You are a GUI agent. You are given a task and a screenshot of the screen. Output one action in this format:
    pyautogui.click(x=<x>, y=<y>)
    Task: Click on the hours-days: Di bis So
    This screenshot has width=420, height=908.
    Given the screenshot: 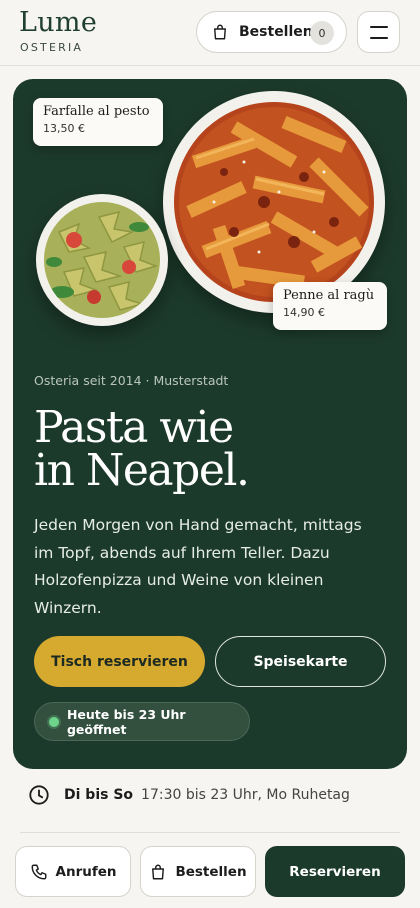 What is the action you would take?
    pyautogui.click(x=99, y=795)
    